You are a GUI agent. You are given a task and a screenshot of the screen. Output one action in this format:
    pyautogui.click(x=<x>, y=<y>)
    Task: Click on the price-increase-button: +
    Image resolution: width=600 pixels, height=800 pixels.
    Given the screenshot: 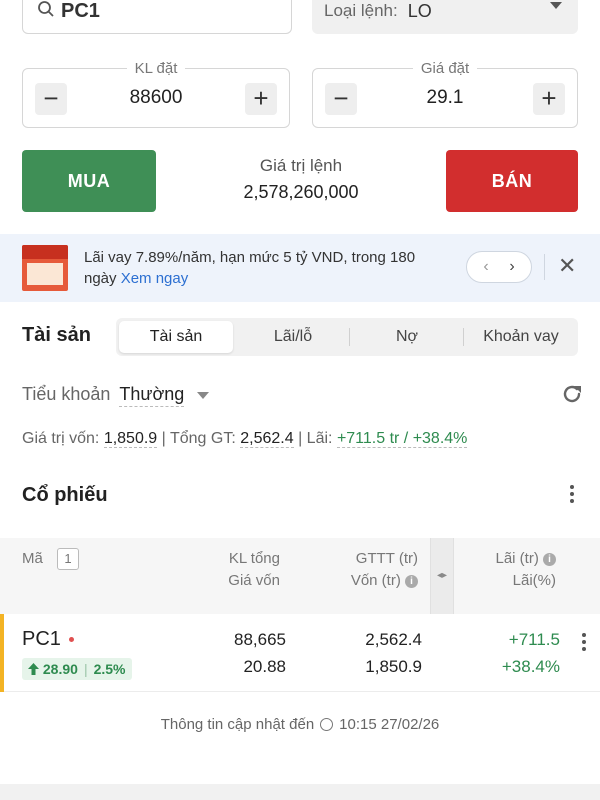 What is the action you would take?
    pyautogui.click(x=549, y=99)
    